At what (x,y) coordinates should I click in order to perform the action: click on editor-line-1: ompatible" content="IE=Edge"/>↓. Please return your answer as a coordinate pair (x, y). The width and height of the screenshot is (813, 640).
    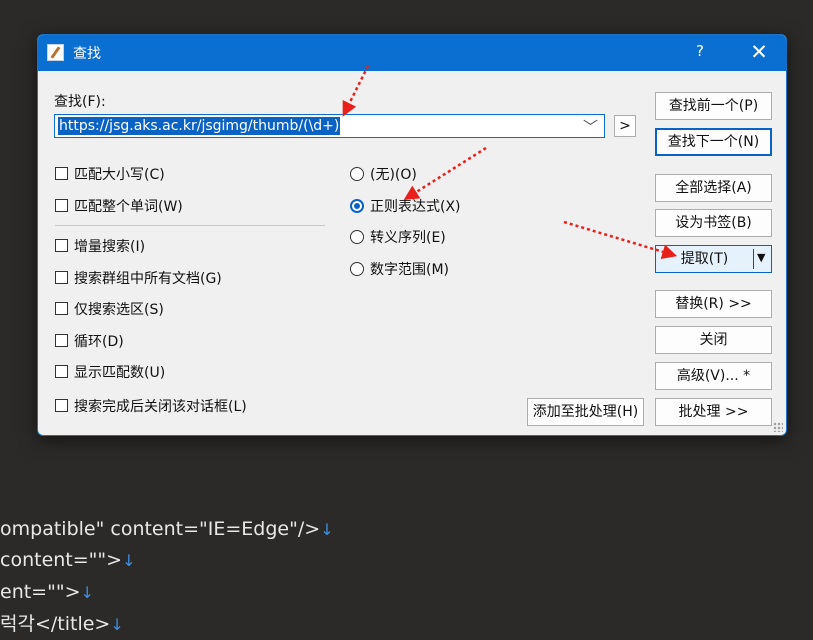
    Looking at the image, I should click on (167, 529).